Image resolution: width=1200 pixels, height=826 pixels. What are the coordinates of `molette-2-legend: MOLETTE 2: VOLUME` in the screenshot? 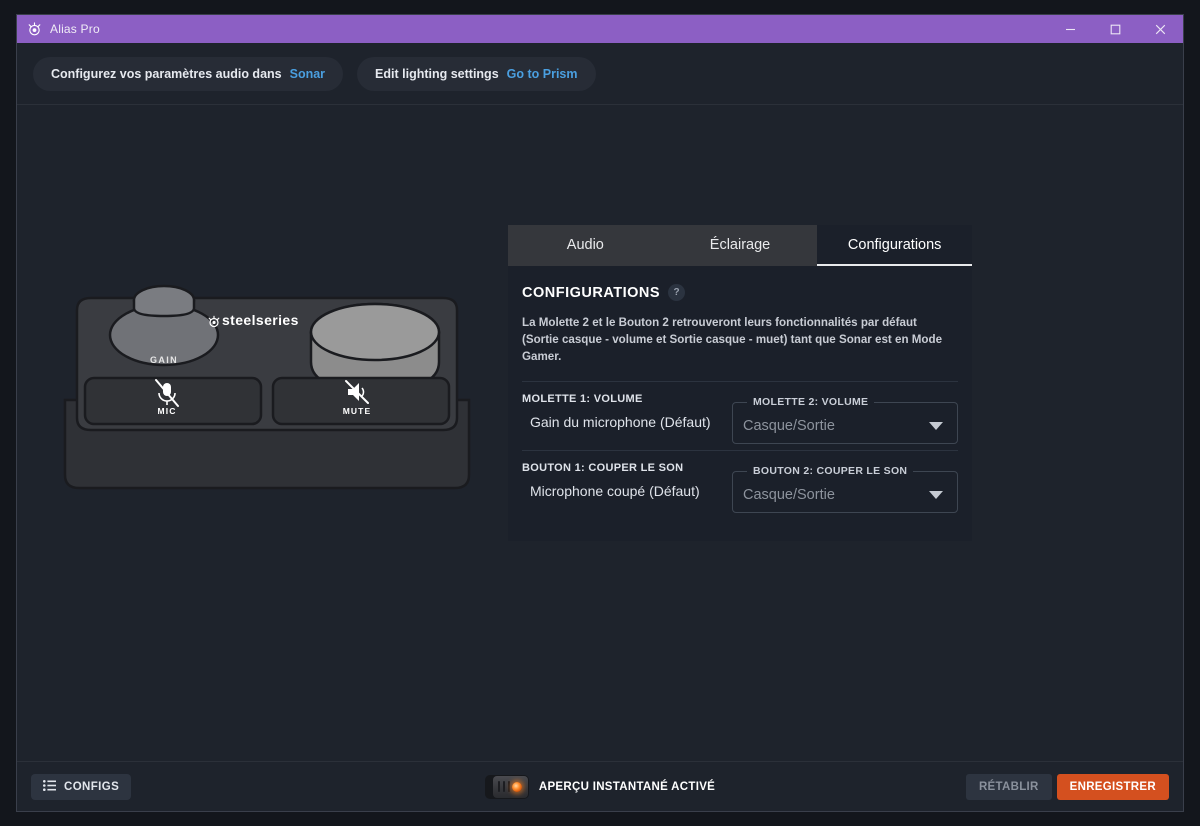 It's located at (811, 402).